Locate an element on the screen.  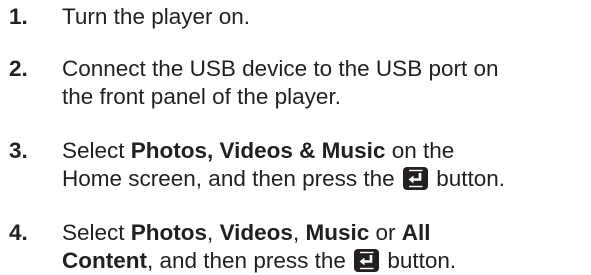
step-line: Home screen, and then press the button. is located at coordinates (324, 179).